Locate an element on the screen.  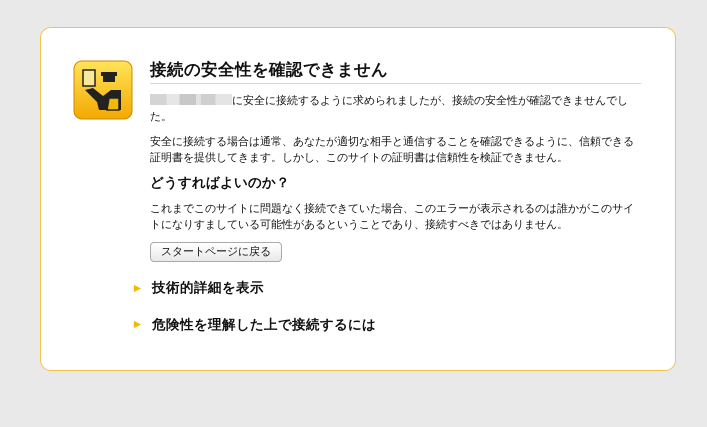
intro-text: に安全に接続するように求められましたが、接続の安全性が確認できませんでした。 is located at coordinates (389, 108).